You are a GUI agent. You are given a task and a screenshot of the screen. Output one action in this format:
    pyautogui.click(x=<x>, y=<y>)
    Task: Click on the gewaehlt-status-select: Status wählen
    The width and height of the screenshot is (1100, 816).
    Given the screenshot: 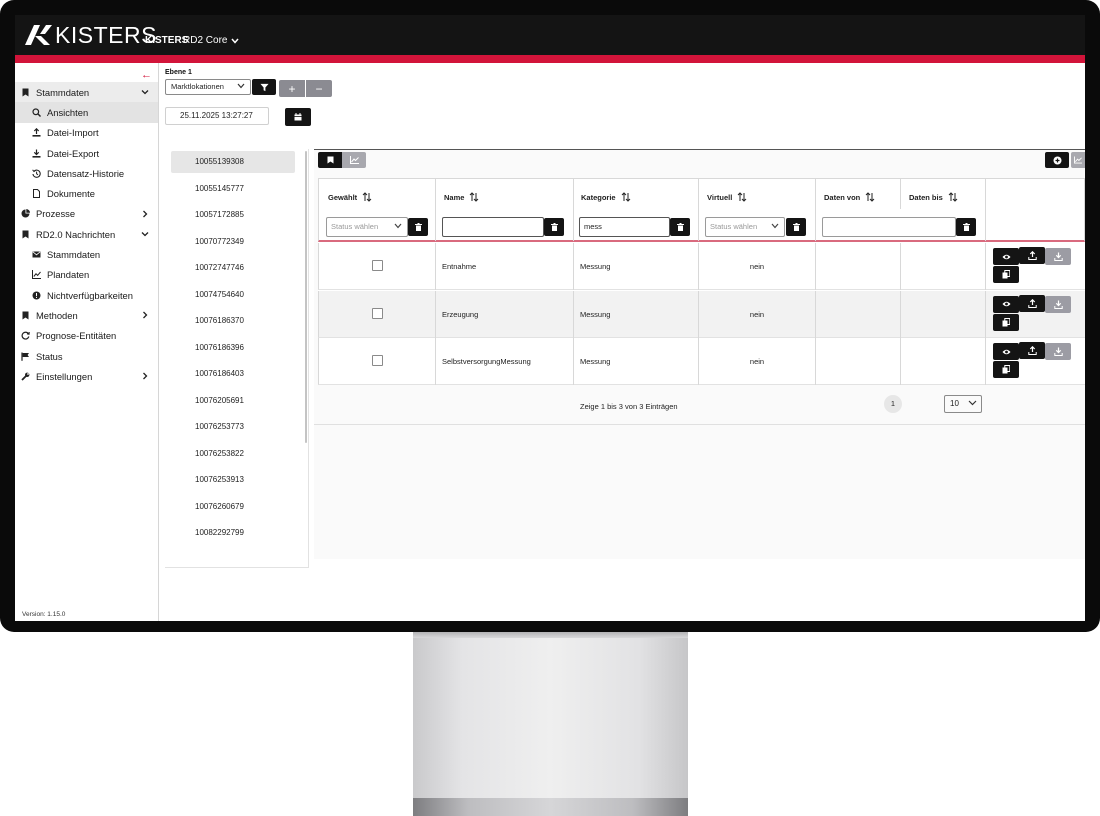 What is the action you would take?
    pyautogui.click(x=367, y=227)
    